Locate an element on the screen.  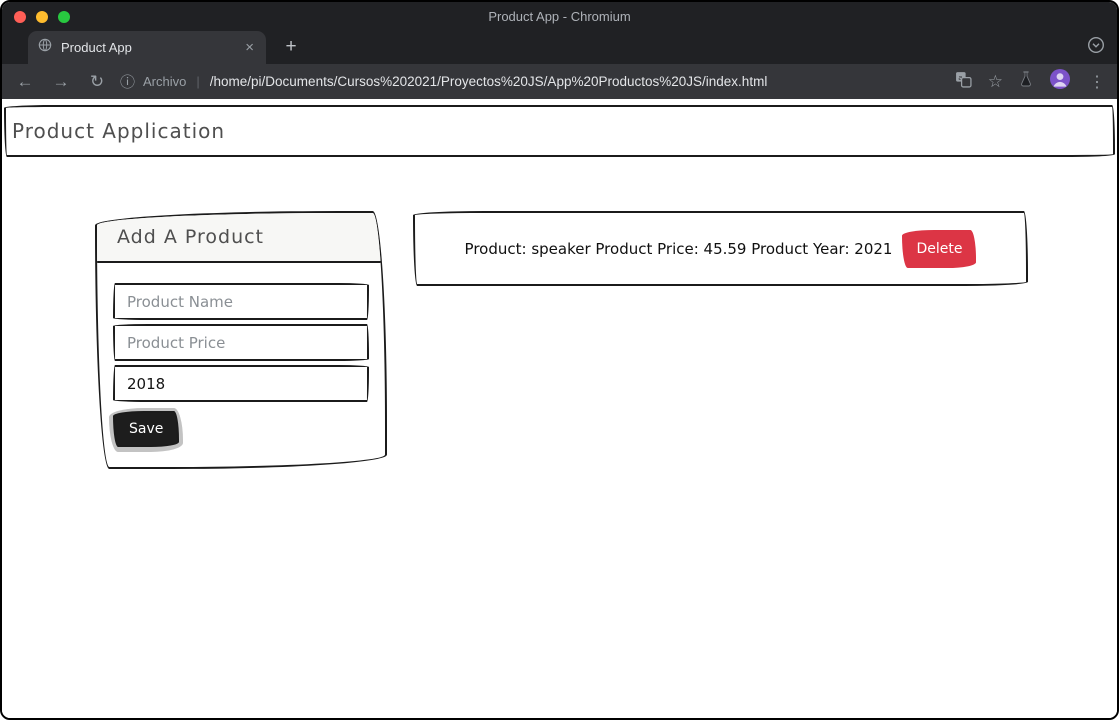
tab-strip: Product App × + is located at coordinates (559, 47).